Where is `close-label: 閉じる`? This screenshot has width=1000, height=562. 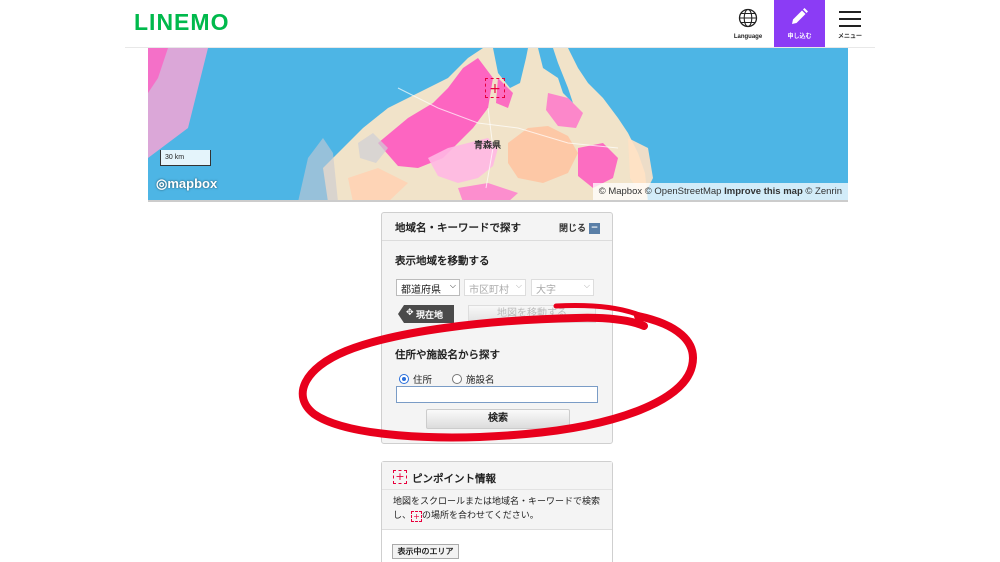 close-label: 閉じる is located at coordinates (572, 229).